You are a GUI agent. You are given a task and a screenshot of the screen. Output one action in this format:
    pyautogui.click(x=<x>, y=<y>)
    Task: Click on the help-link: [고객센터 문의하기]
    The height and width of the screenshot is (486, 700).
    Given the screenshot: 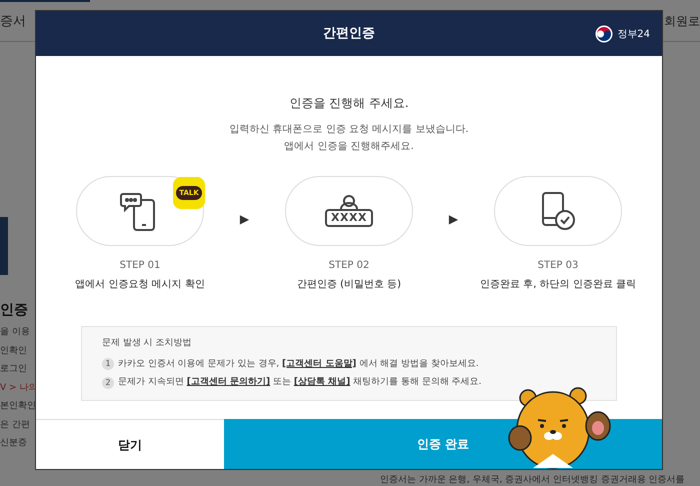 What is the action you would take?
    pyautogui.click(x=228, y=382)
    